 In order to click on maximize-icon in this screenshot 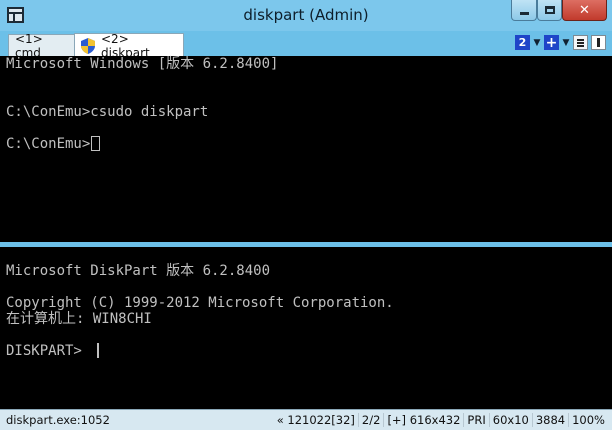, I will do `click(549, 10)`.